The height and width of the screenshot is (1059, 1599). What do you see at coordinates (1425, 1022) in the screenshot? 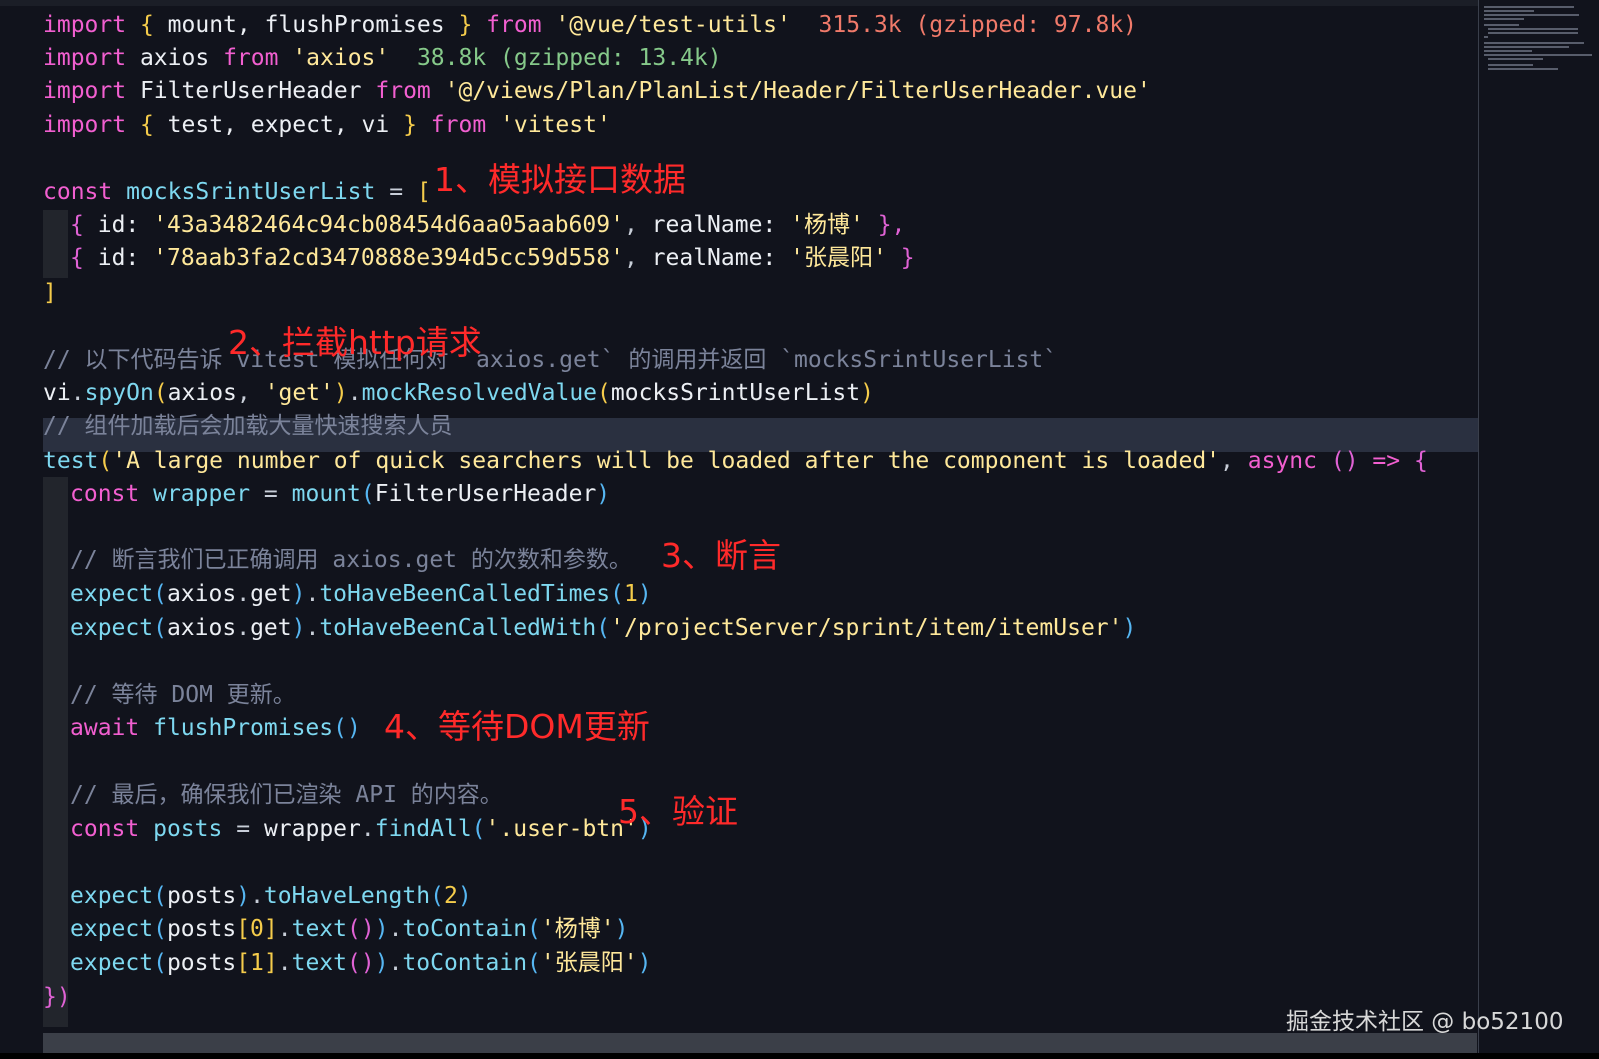
I see `watermark: 掘金技术社区 @ bo52100` at bounding box center [1425, 1022].